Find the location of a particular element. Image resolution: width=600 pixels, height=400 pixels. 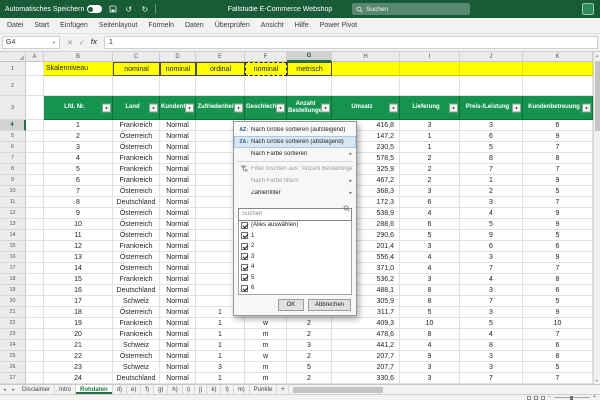

cell-A13 is located at coordinates (35, 224).